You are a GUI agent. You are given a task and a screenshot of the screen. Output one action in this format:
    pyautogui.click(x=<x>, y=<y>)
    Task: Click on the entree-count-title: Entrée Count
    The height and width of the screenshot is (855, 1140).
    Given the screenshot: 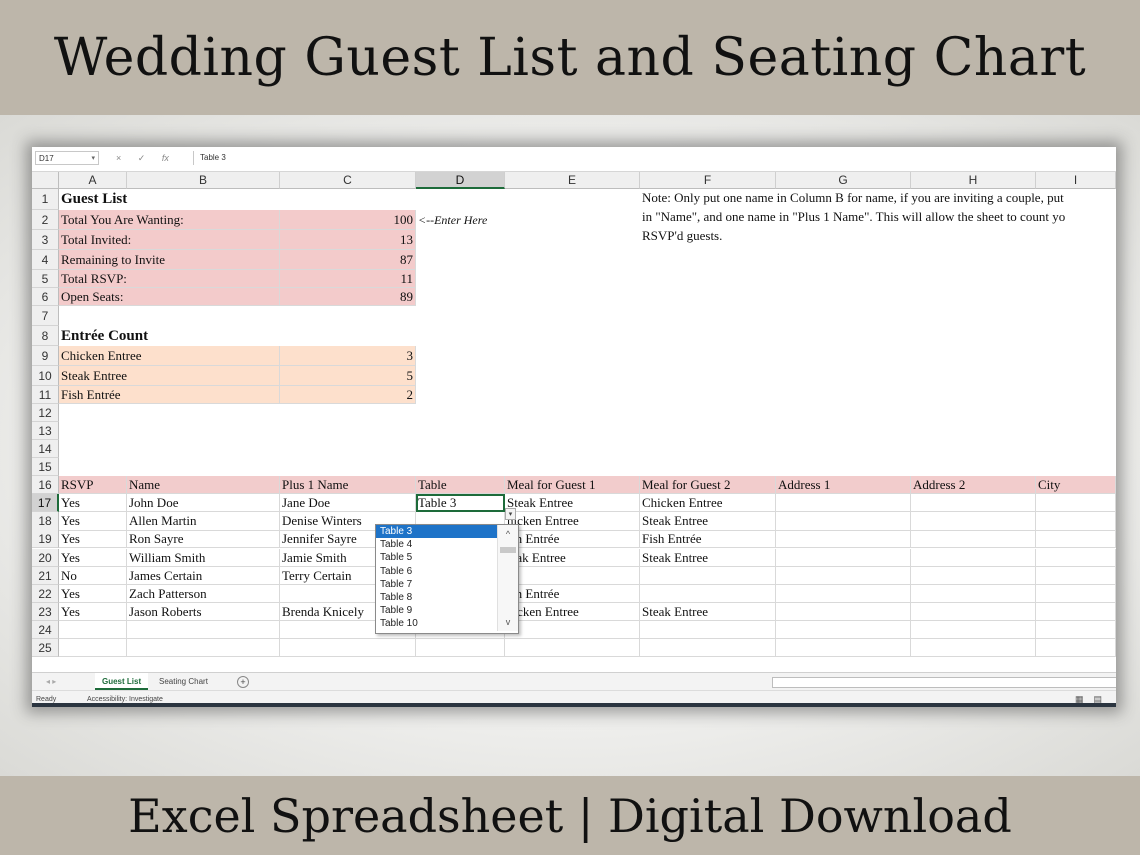 What is the action you would take?
    pyautogui.click(x=169, y=336)
    